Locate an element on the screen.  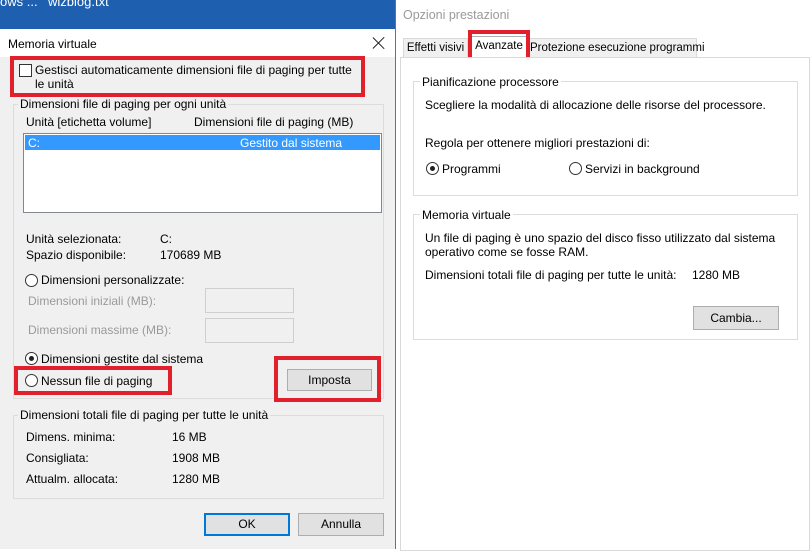
per-drive-group-title: Dimensioni file di paging per ogni unità is located at coordinates (123, 104).